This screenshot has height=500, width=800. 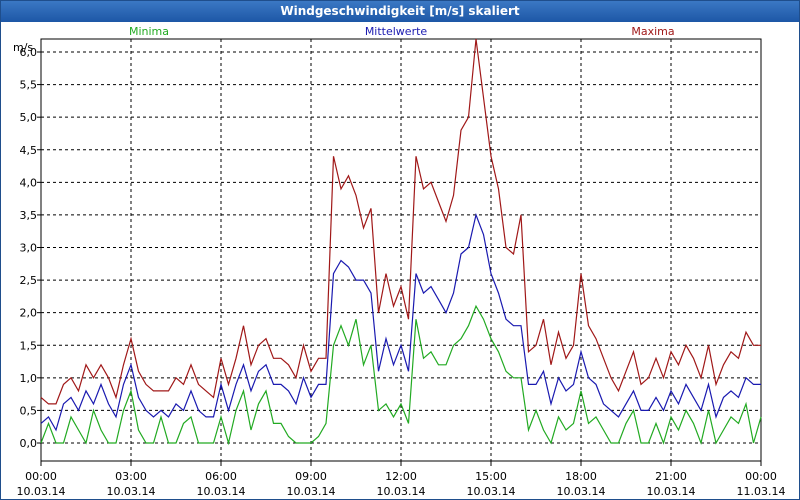 I want to click on y-tick-label: 0,5, so click(x=29, y=410).